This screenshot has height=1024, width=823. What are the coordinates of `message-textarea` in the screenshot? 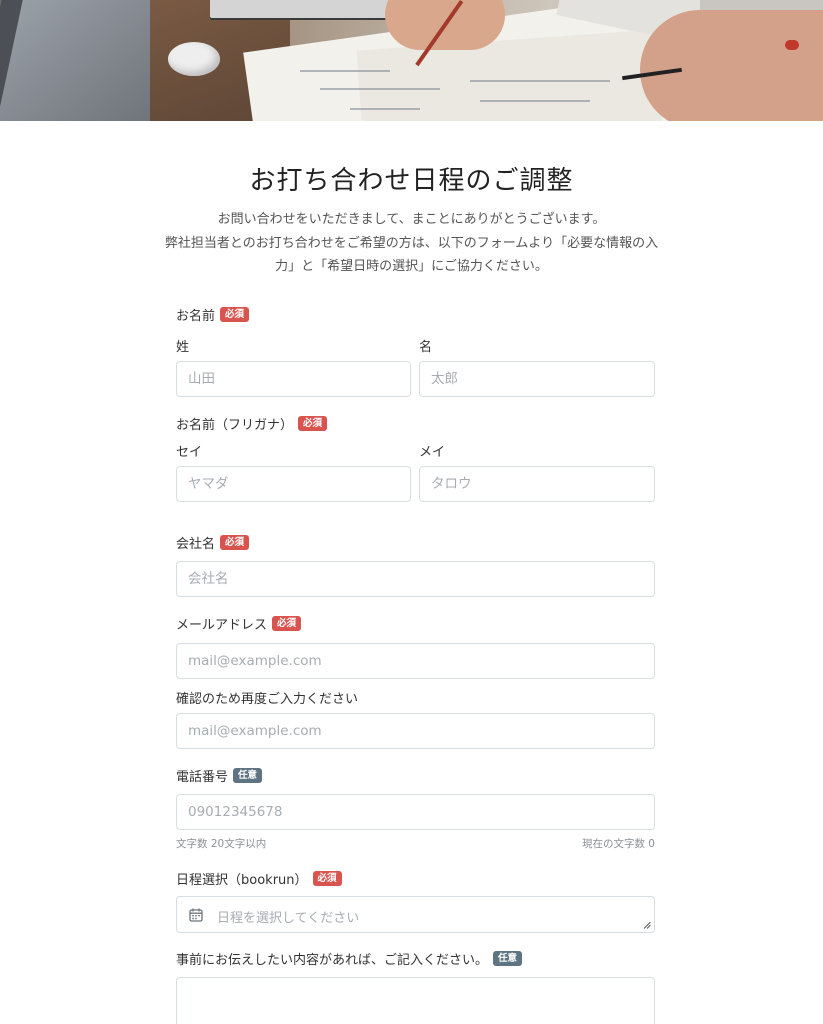 It's located at (415, 1000).